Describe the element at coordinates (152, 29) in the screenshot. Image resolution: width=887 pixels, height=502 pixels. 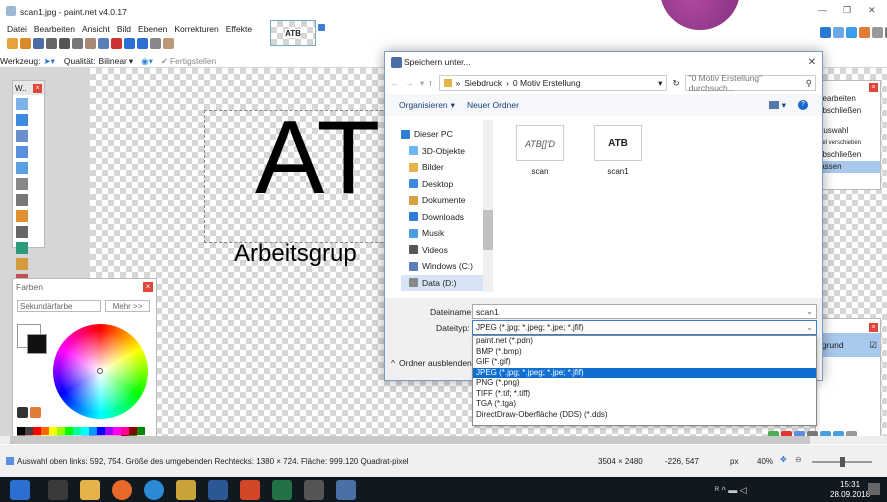
I see `menu-ebenen: Ebenen` at that location.